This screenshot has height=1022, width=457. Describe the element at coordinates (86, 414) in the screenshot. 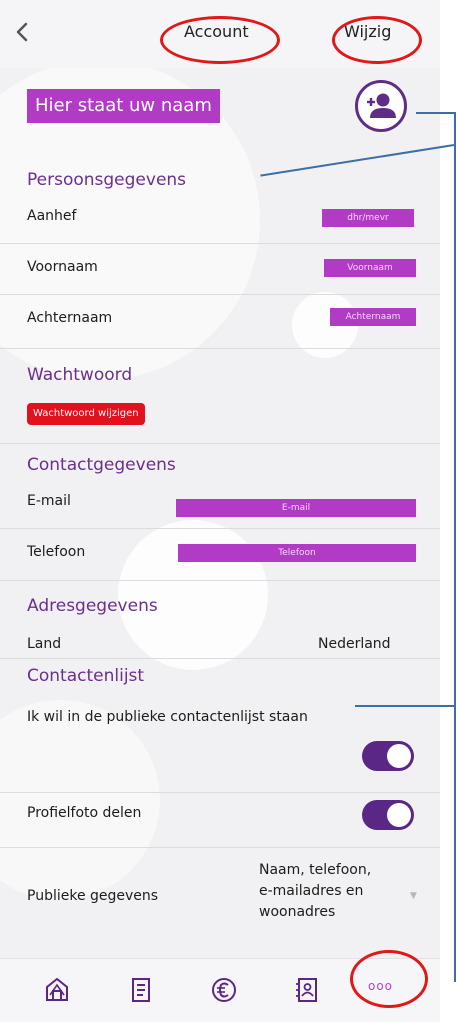

I see `change-password-button: Wachtwoord wijzigen` at that location.